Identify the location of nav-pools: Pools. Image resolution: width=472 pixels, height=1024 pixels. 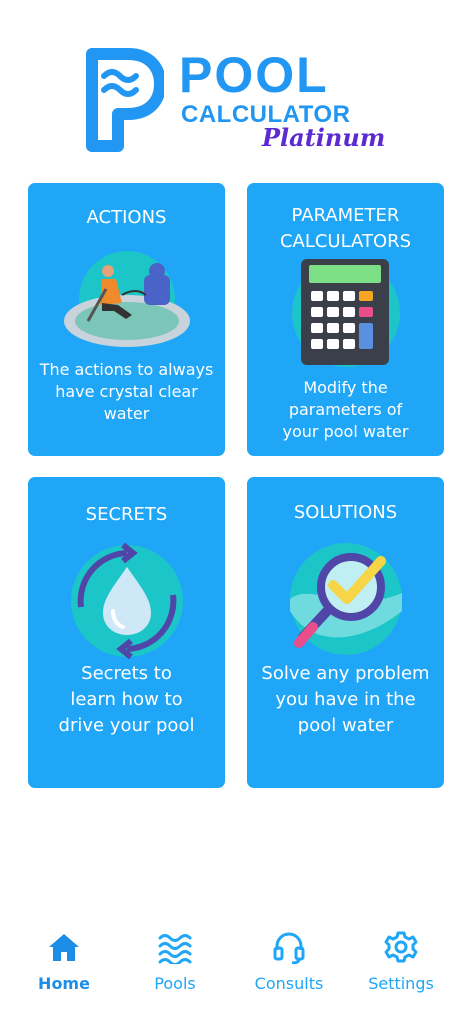
(175, 961).